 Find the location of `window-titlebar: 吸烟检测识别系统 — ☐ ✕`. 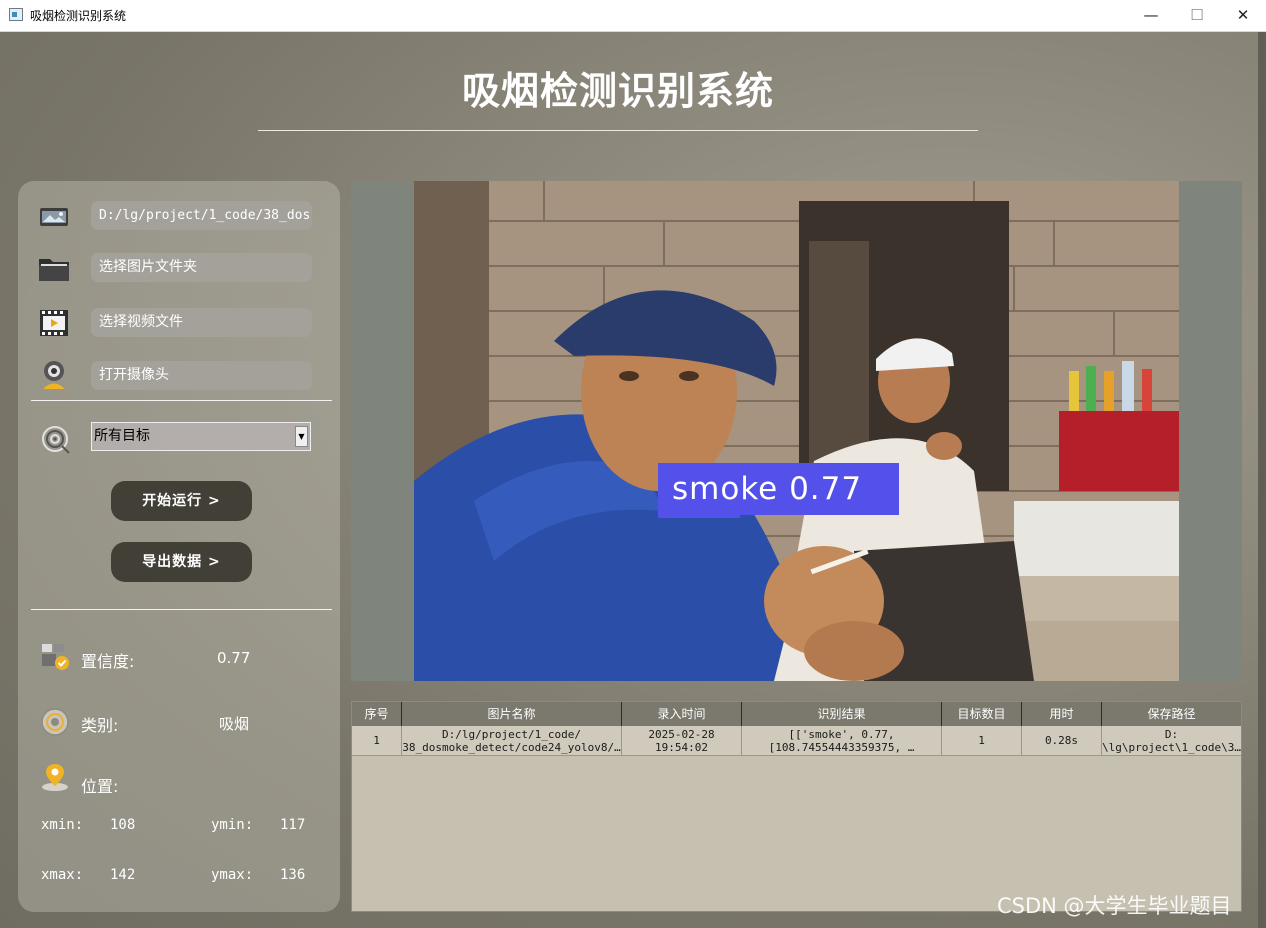

window-titlebar: 吸烟检测识别系统 — ☐ ✕ is located at coordinates (633, 16).